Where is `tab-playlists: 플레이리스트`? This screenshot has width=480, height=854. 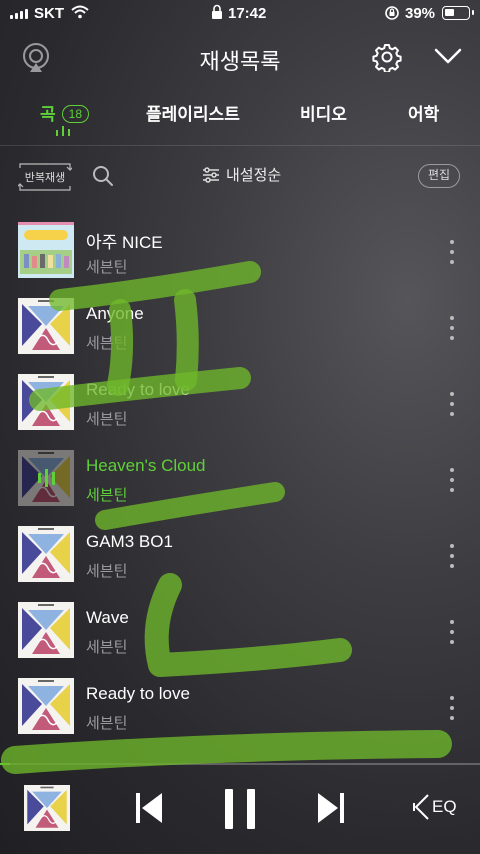
tab-playlists: 플레이리스트 is located at coordinates (193, 112).